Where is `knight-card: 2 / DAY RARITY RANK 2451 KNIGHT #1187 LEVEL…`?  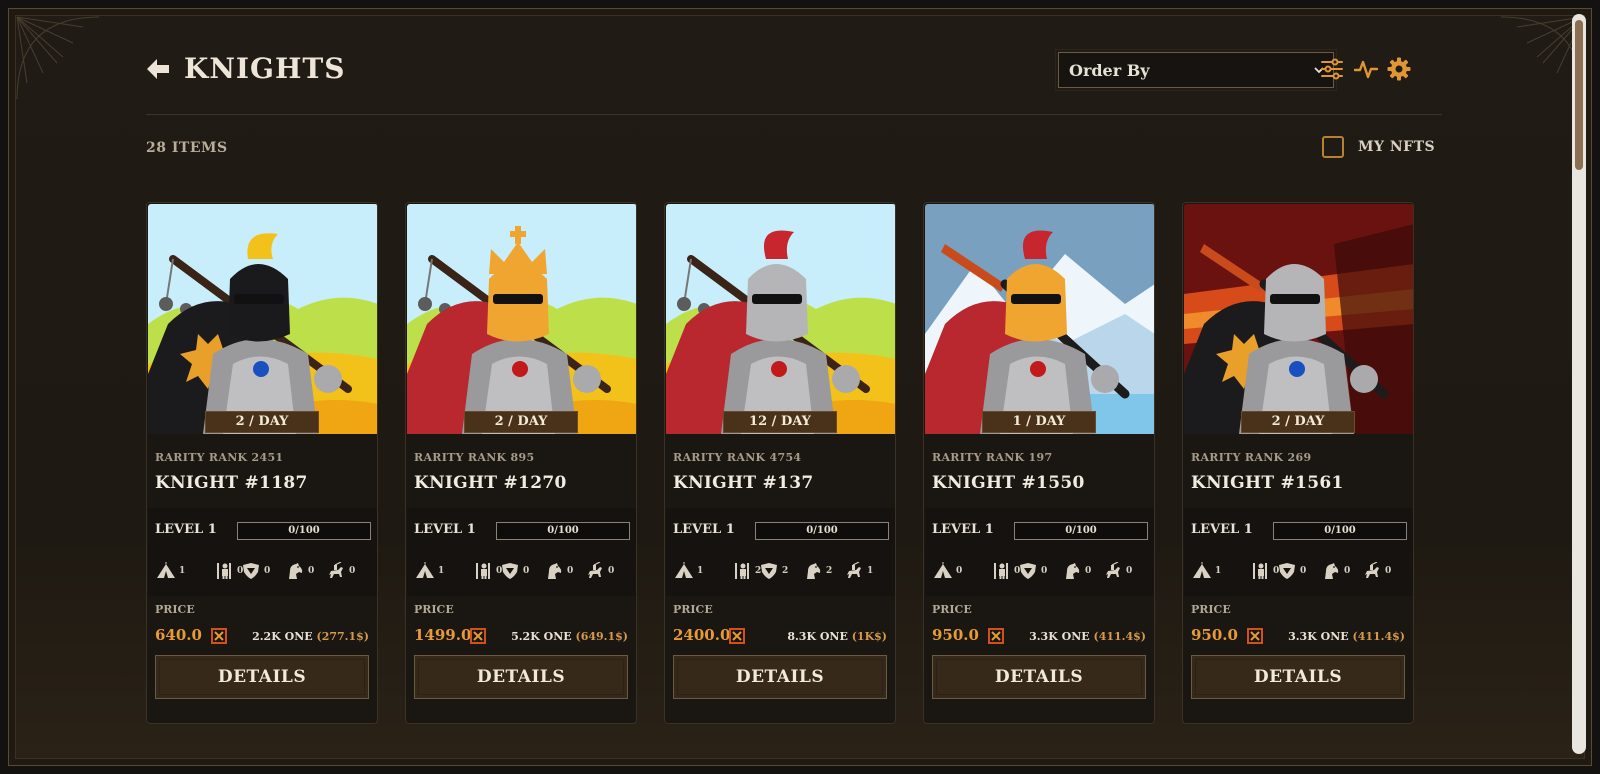
knight-card: 2 / DAY RARITY RANK 2451 KNIGHT #1187 LEVEL… is located at coordinates (262, 463).